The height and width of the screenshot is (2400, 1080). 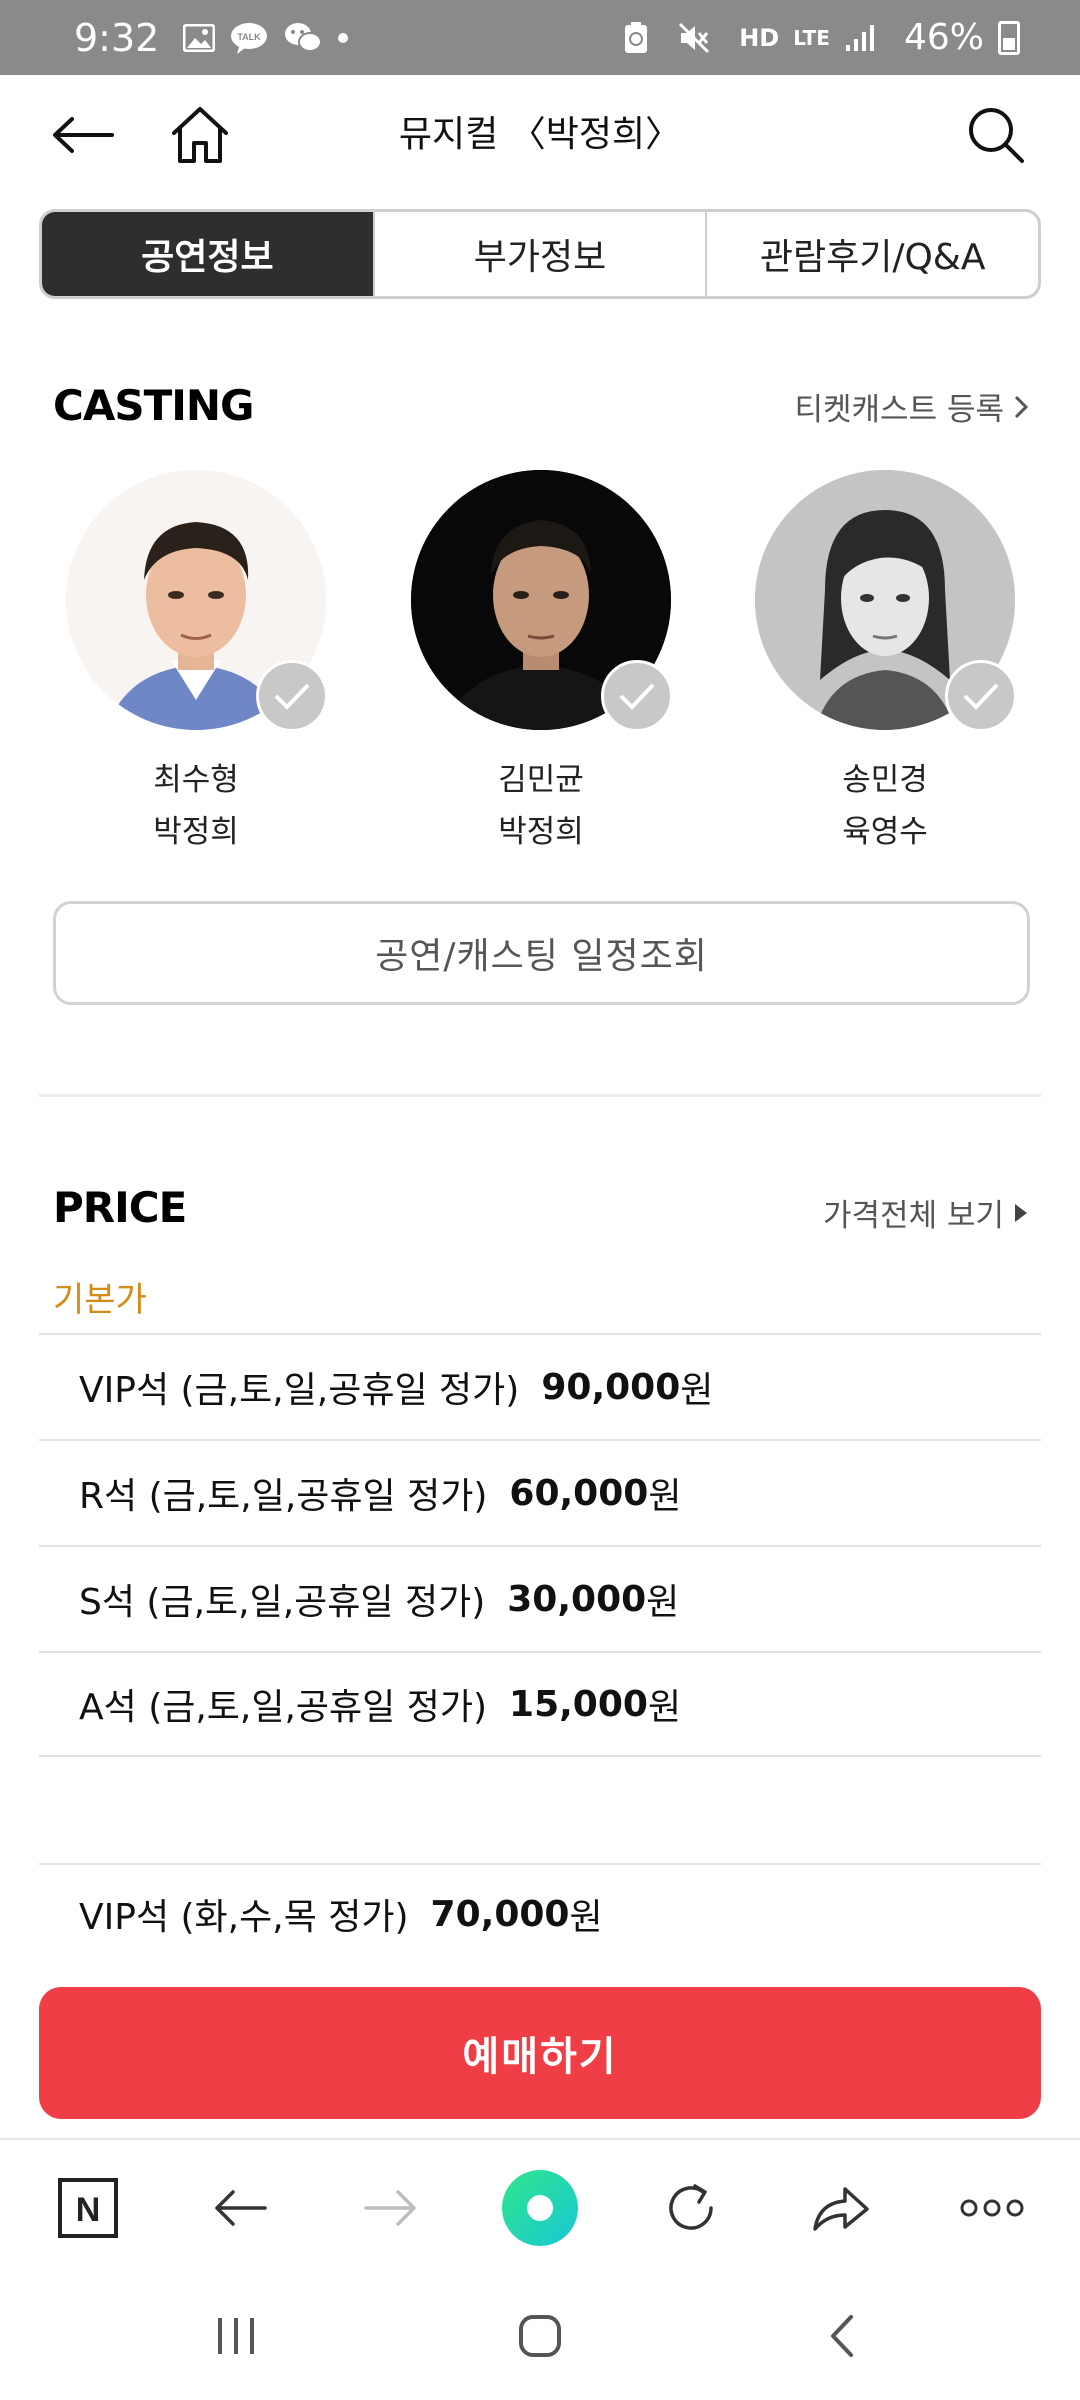 What do you see at coordinates (117, 37) in the screenshot?
I see `status-time: 9:32` at bounding box center [117, 37].